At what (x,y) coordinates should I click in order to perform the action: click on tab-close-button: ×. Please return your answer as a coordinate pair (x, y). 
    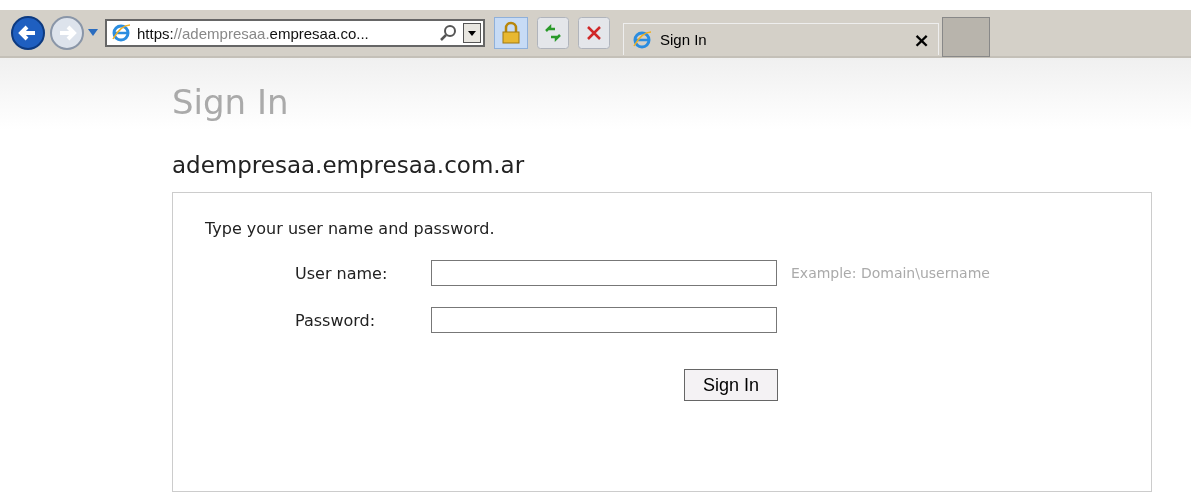
    Looking at the image, I should click on (921, 39).